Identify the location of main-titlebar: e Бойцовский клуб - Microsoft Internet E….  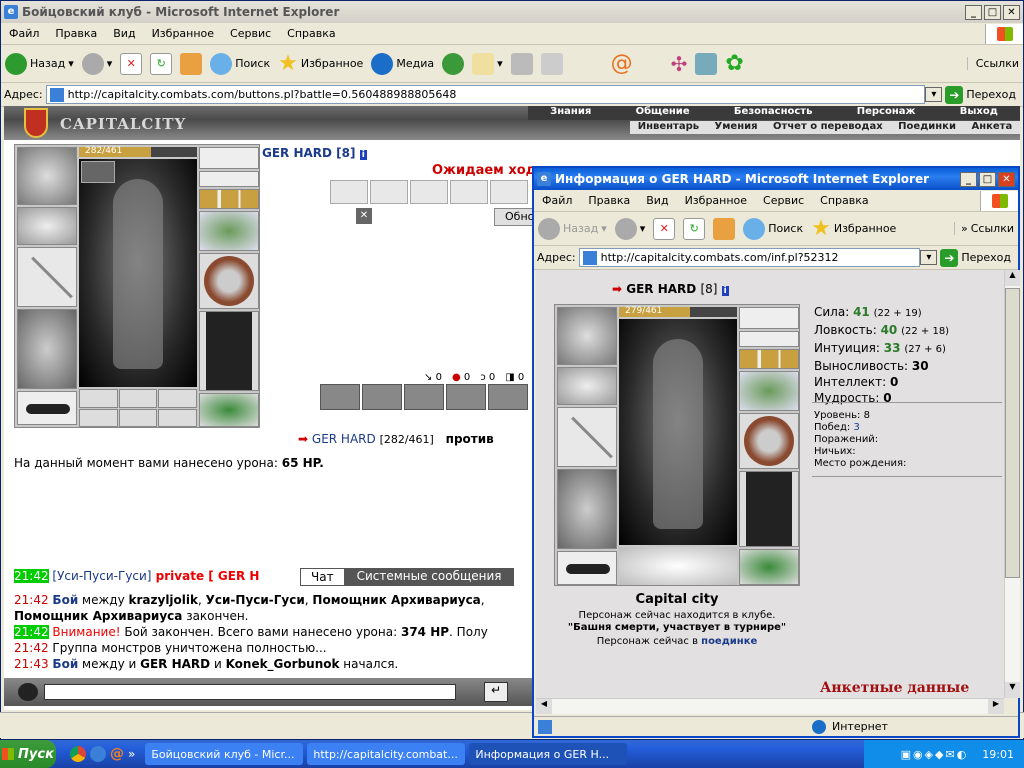
(512, 12).